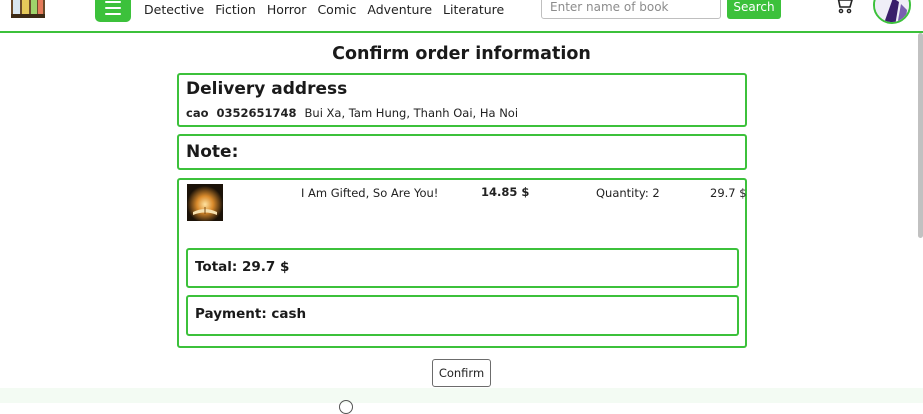 The image size is (923, 414). I want to click on nav-item-detective: Detective, so click(174, 10).